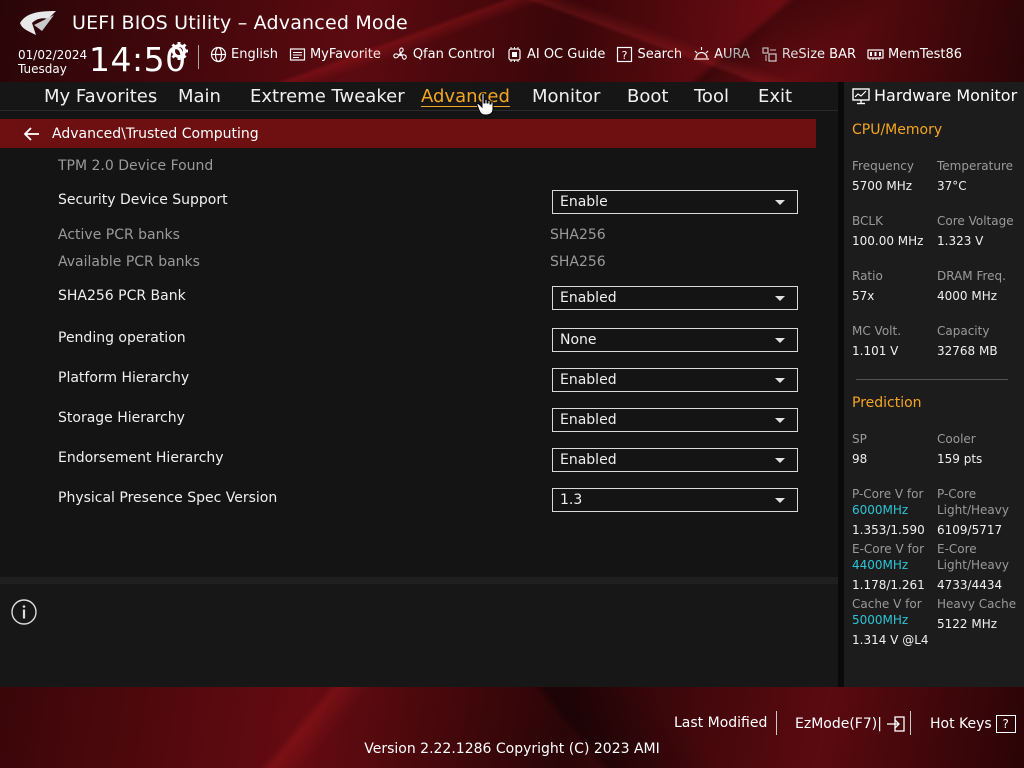  Describe the element at coordinates (970, 585) in the screenshot. I see `stat-value: 4733/4434` at that location.